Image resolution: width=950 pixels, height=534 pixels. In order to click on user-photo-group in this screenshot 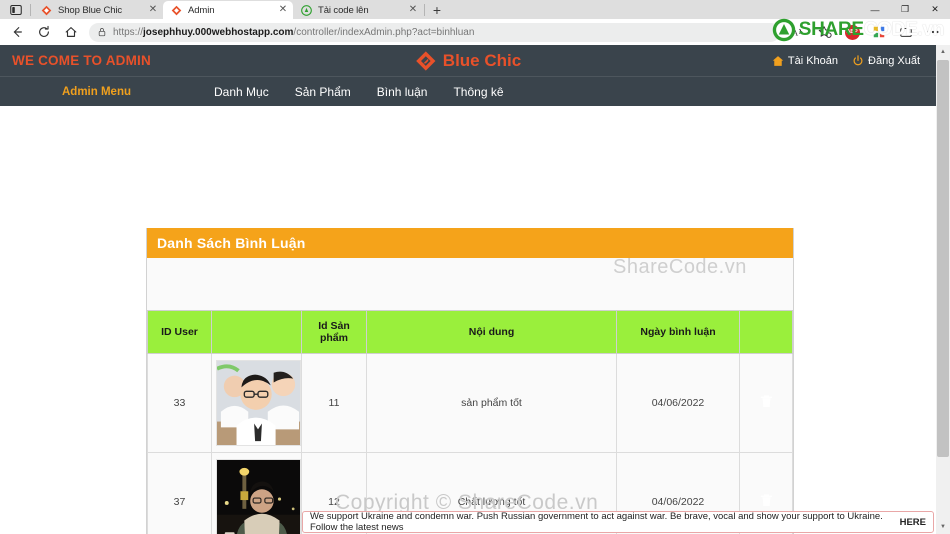, I will do `click(258, 403)`.